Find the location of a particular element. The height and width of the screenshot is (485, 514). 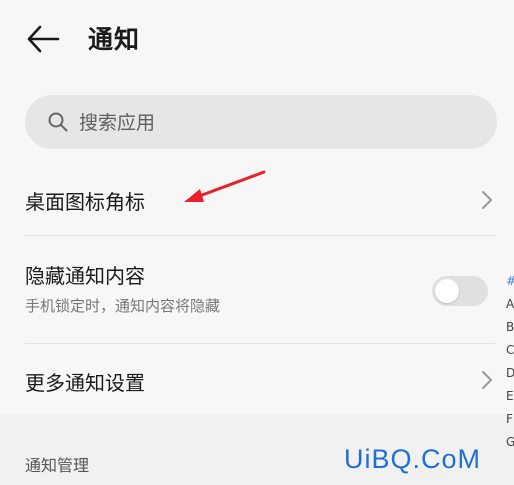

hide-content-description: 手机锁定时，通知内容将隐藏 is located at coordinates (123, 306).